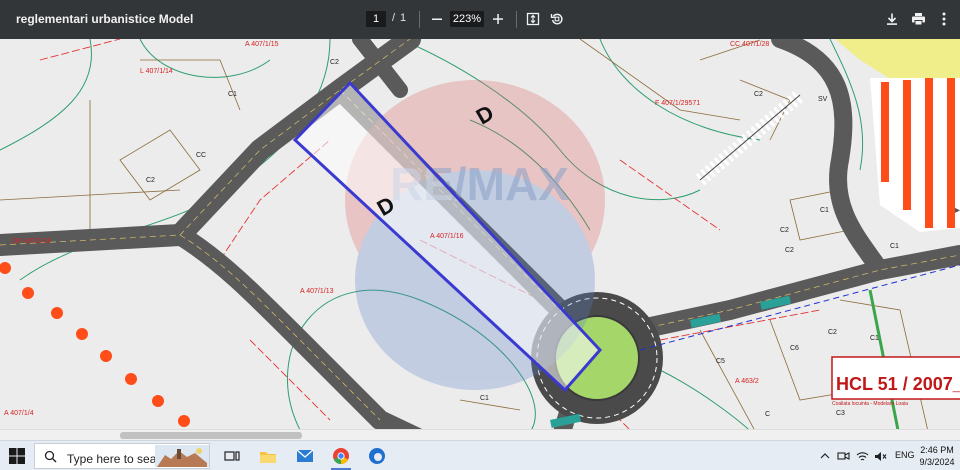 The image size is (960, 470). I want to click on chevron-up-icon, so click(825, 456).